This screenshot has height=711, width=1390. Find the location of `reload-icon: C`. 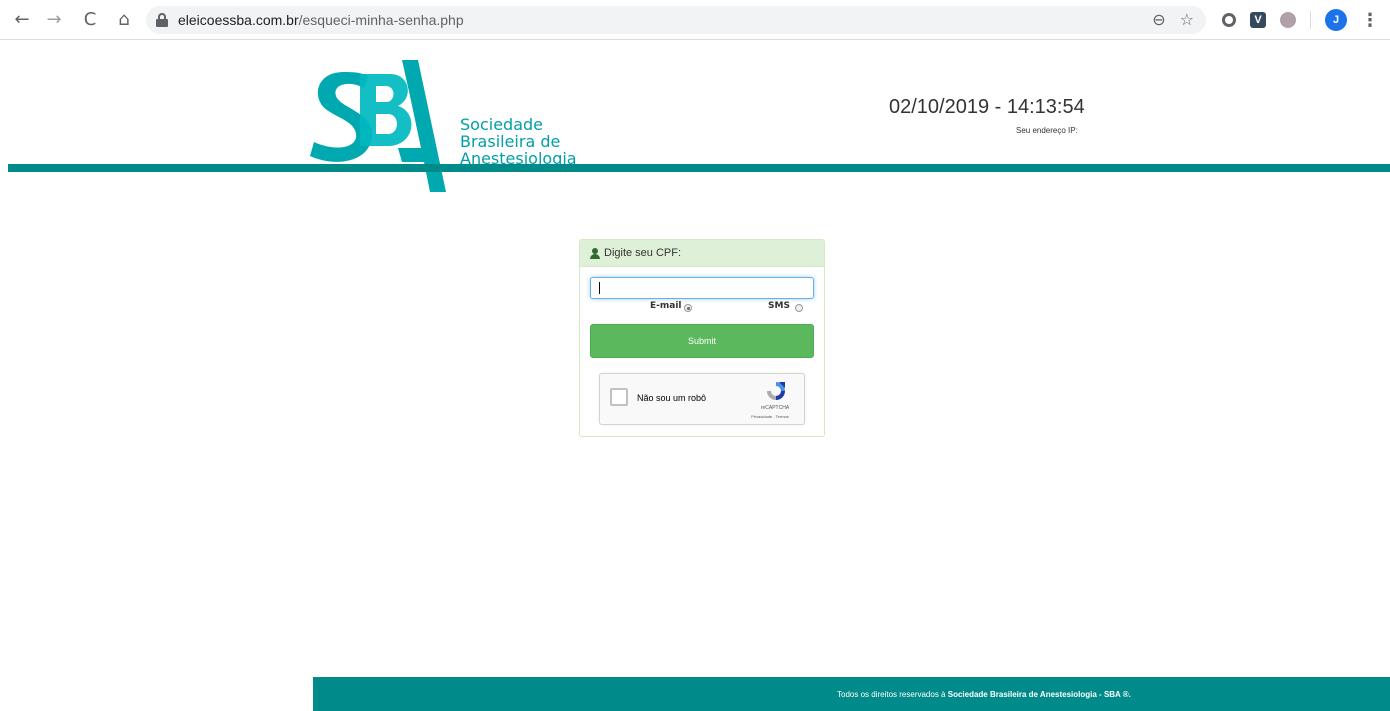

reload-icon: C is located at coordinates (90, 20).